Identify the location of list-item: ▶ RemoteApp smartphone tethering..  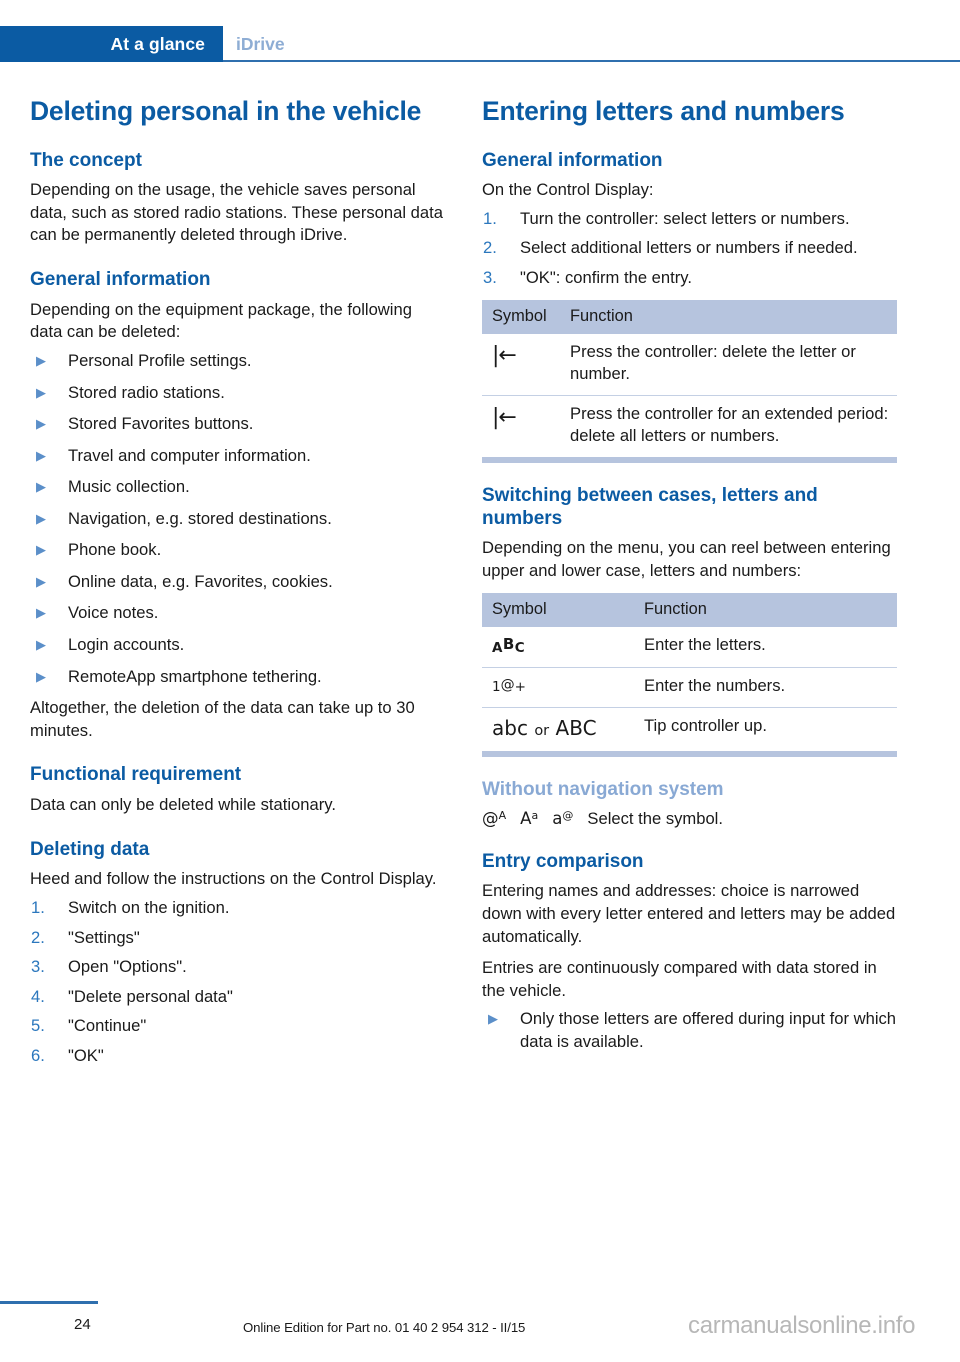
(237, 677).